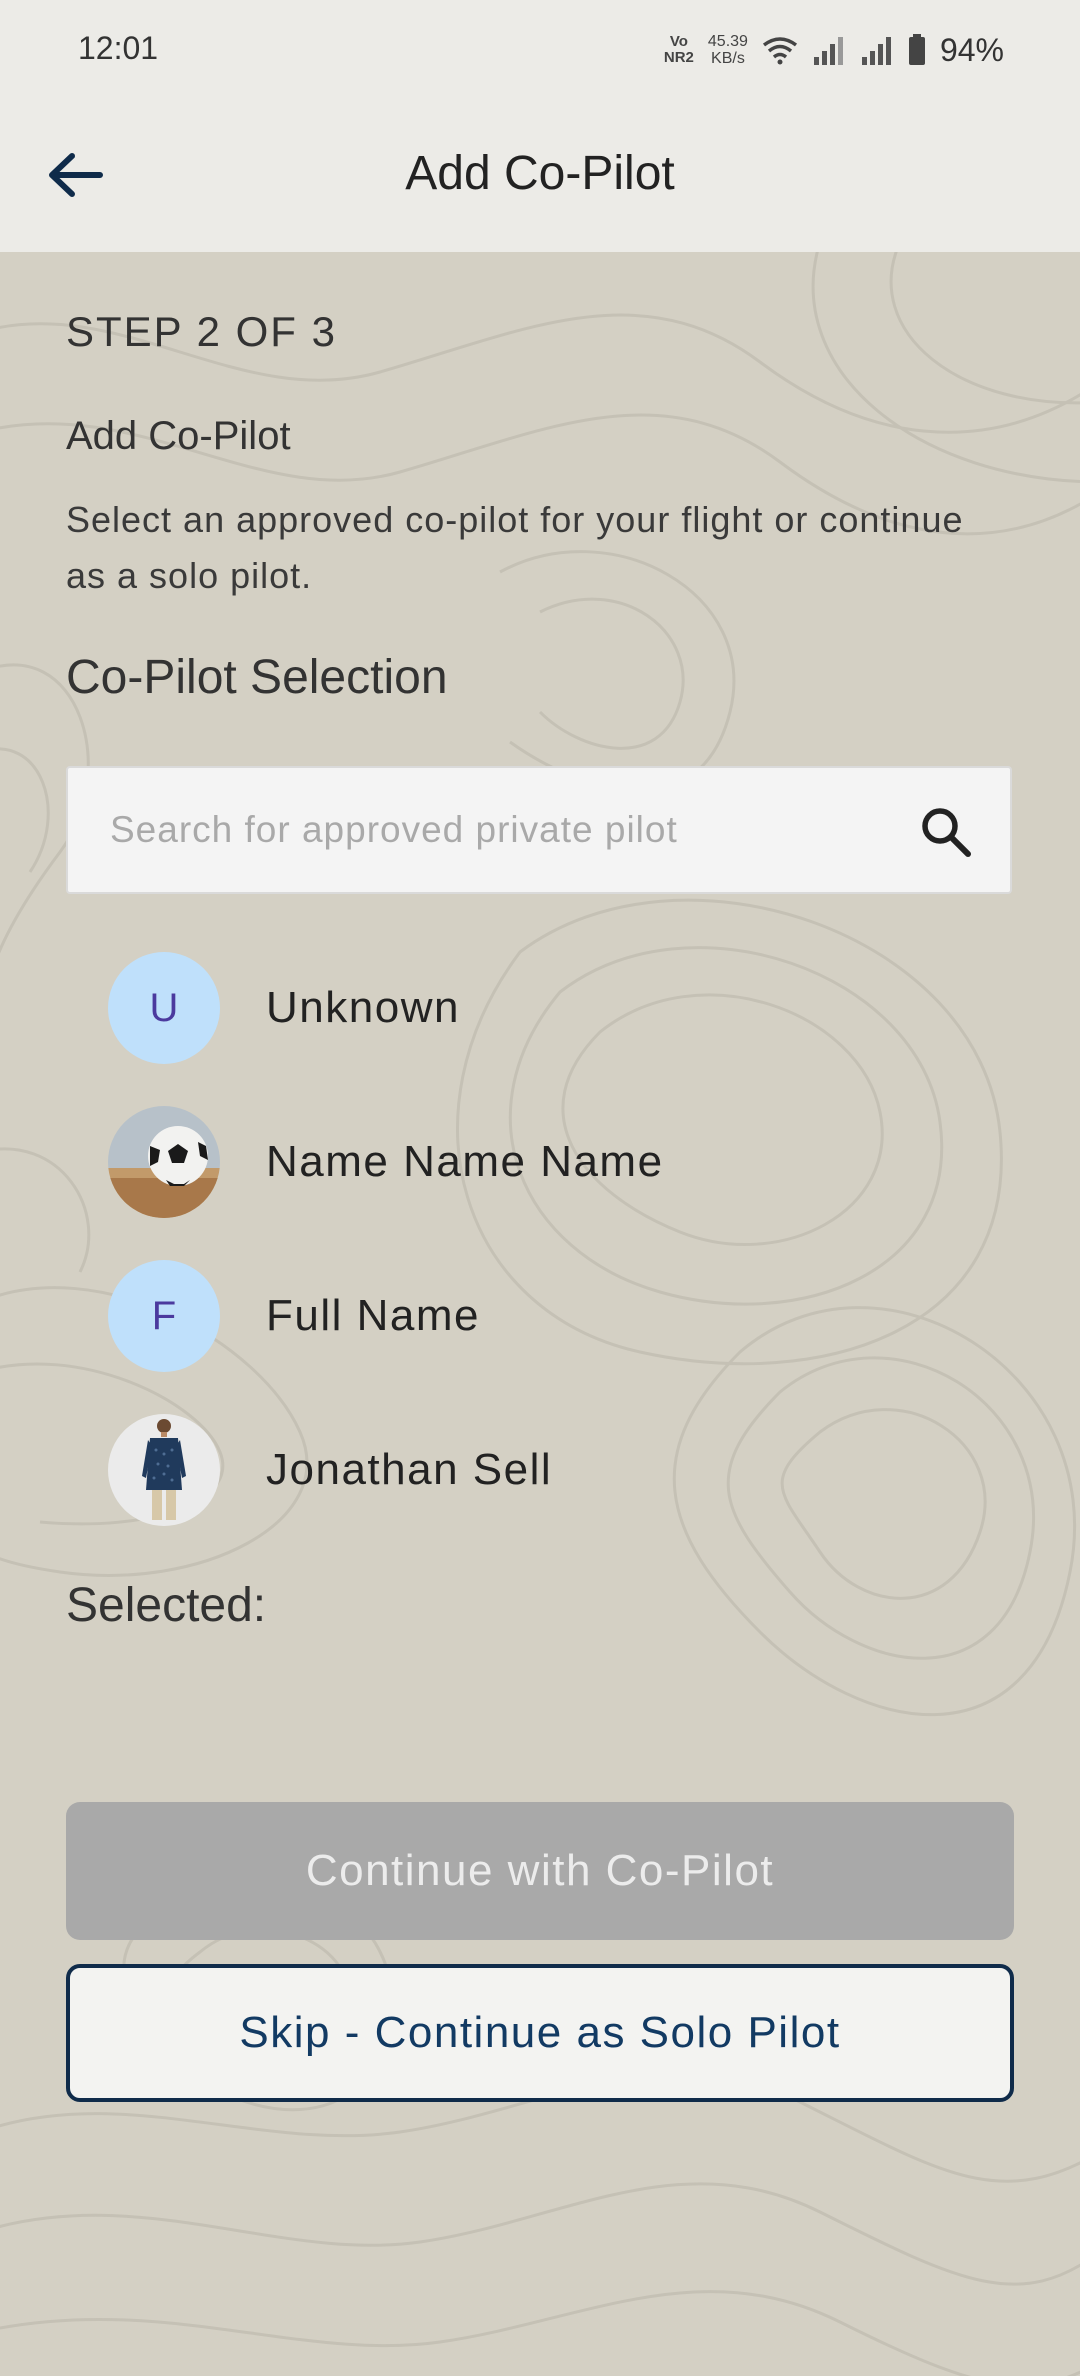 The width and height of the screenshot is (1080, 2376). I want to click on app-bar: Add Co-Pilot, so click(540, 176).